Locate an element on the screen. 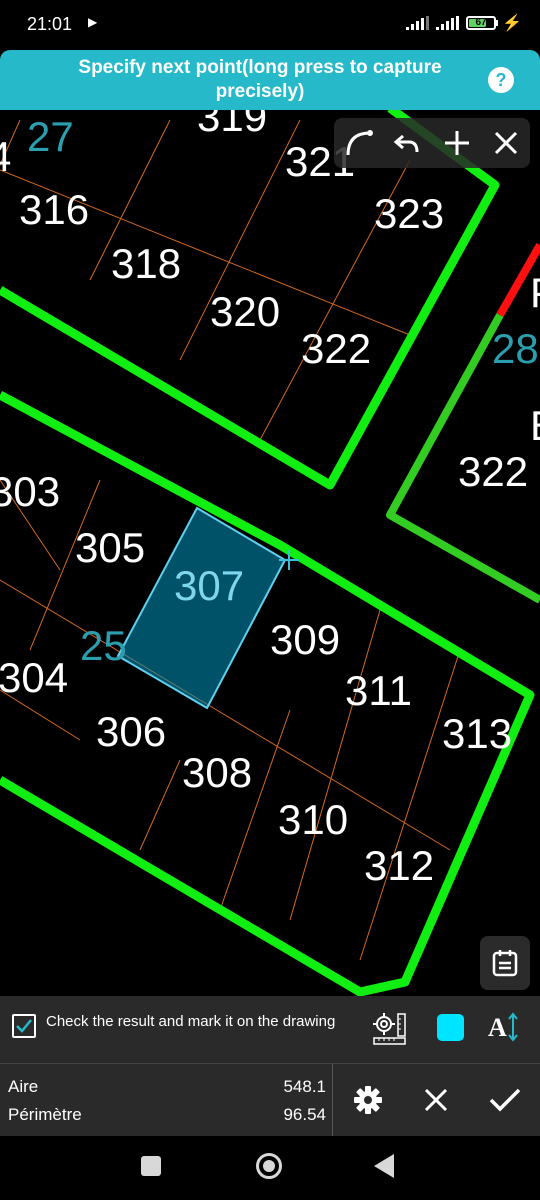  parcel-label: 316 is located at coordinates (54, 209).